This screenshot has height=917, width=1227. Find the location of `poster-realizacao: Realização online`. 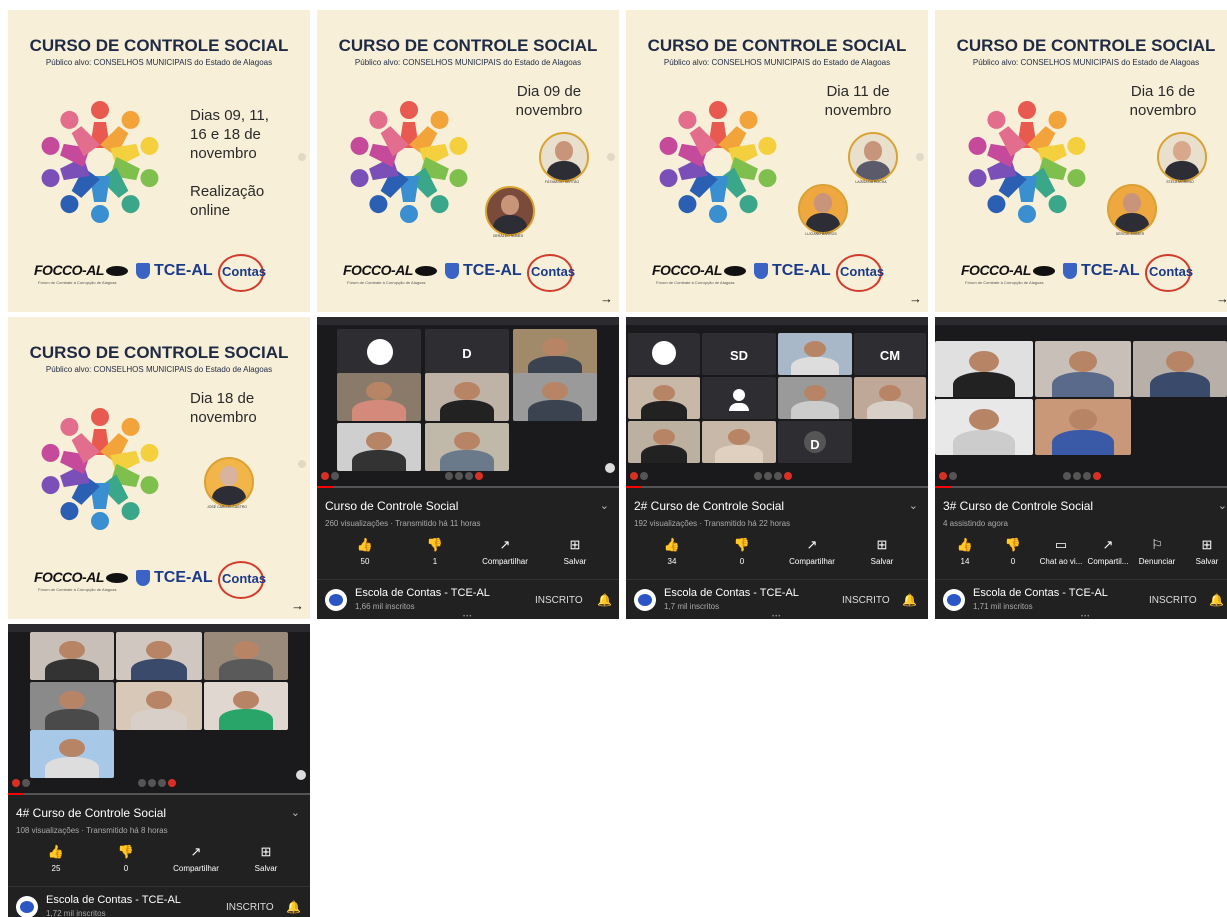

poster-realizacao: Realização online is located at coordinates (227, 201).